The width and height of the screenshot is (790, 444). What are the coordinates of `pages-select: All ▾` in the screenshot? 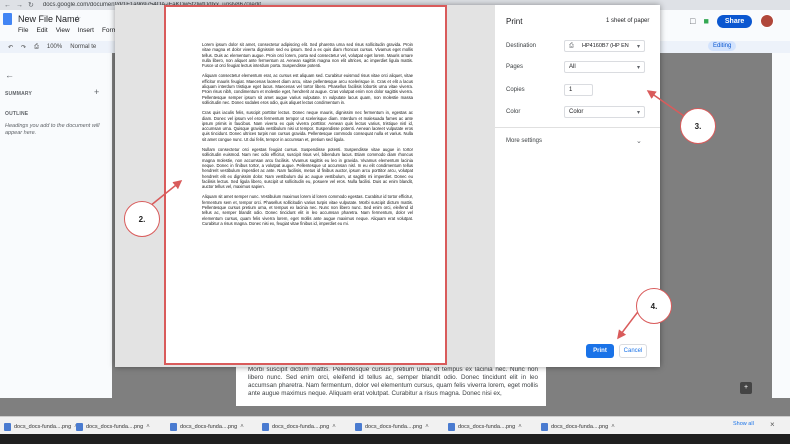 It's located at (604, 67).